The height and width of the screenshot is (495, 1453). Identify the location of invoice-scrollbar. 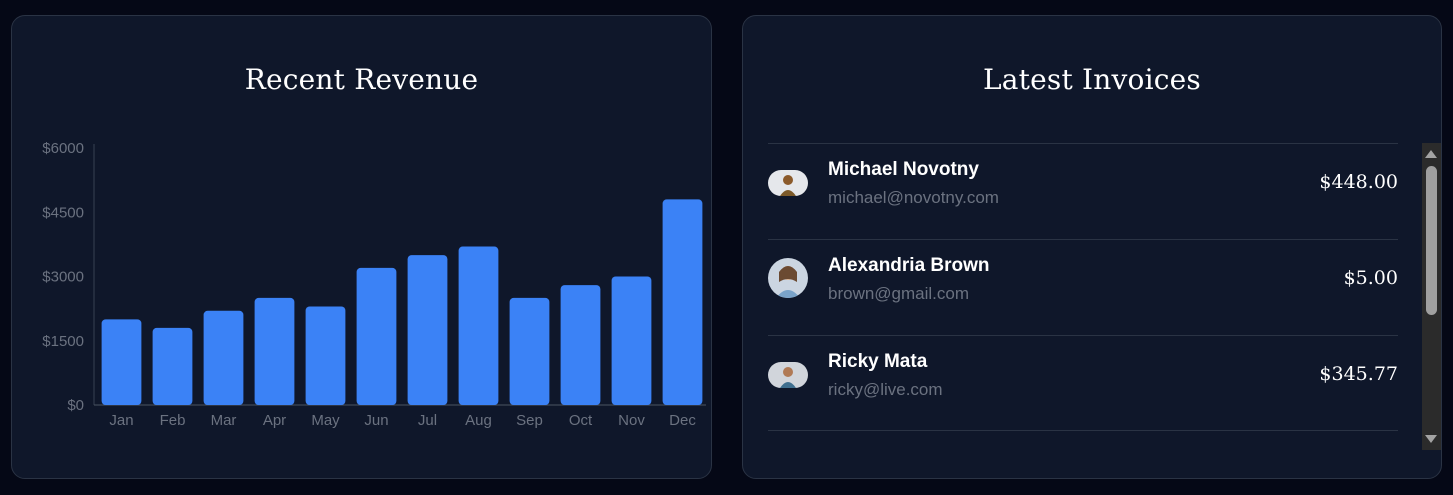
(1431, 296).